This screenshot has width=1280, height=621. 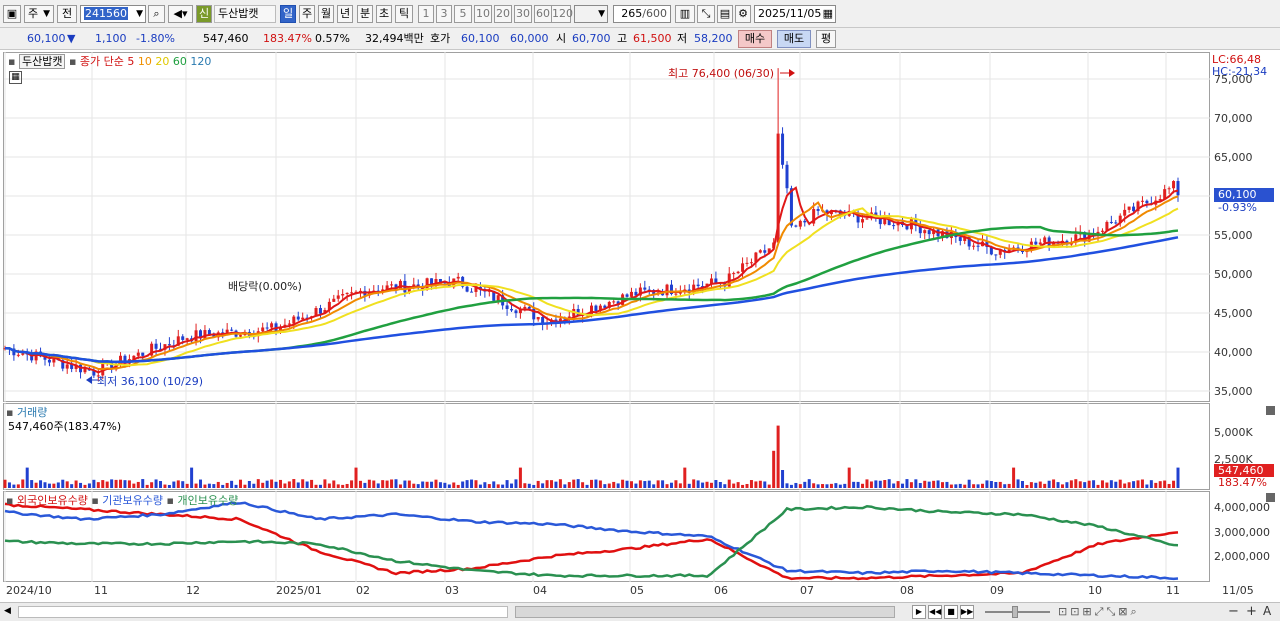 I want to click on legend-stock-name: 두산밥캣, so click(x=42, y=61).